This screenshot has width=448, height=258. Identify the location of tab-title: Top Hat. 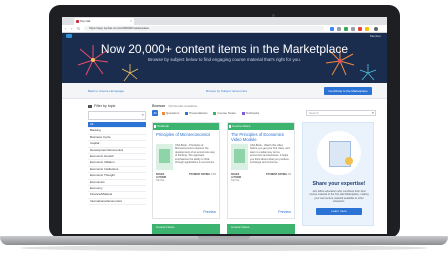
(85, 21).